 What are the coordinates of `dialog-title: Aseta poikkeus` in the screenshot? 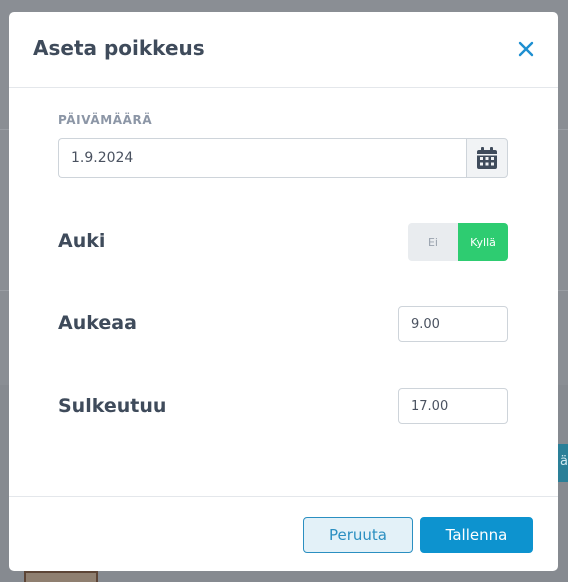 It's located at (119, 48).